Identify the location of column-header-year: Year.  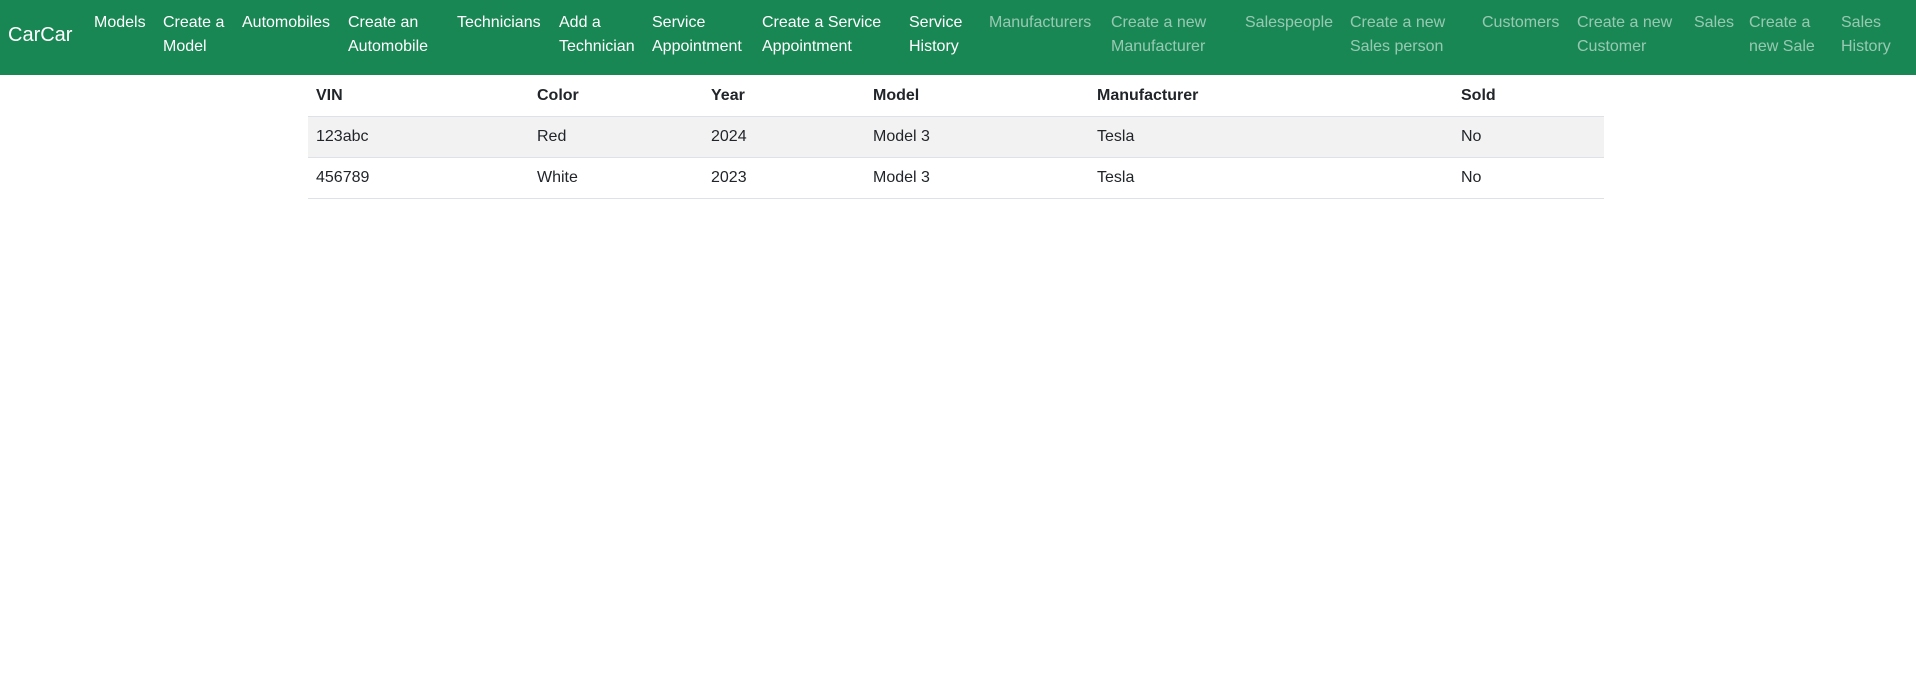
(784, 97).